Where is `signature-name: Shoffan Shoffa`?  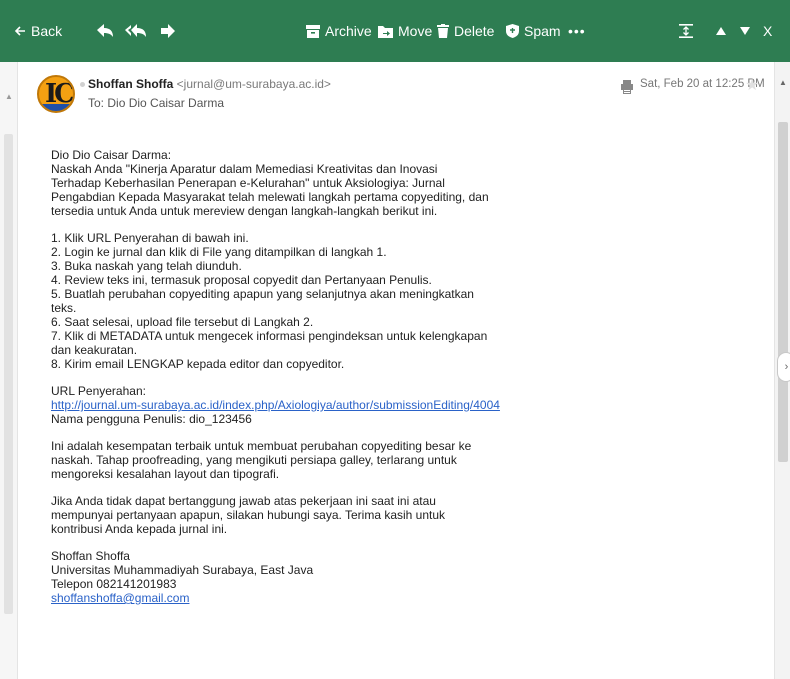 signature-name: Shoffan Shoffa is located at coordinates (90, 556).